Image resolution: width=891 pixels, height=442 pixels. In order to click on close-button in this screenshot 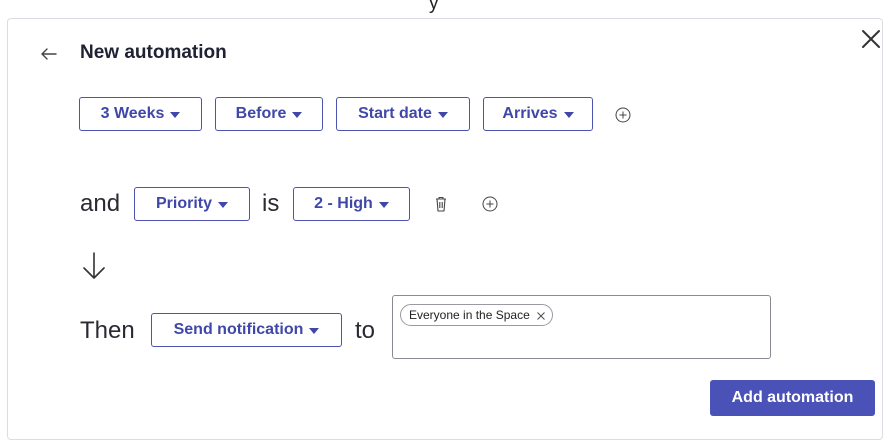, I will do `click(871, 39)`.